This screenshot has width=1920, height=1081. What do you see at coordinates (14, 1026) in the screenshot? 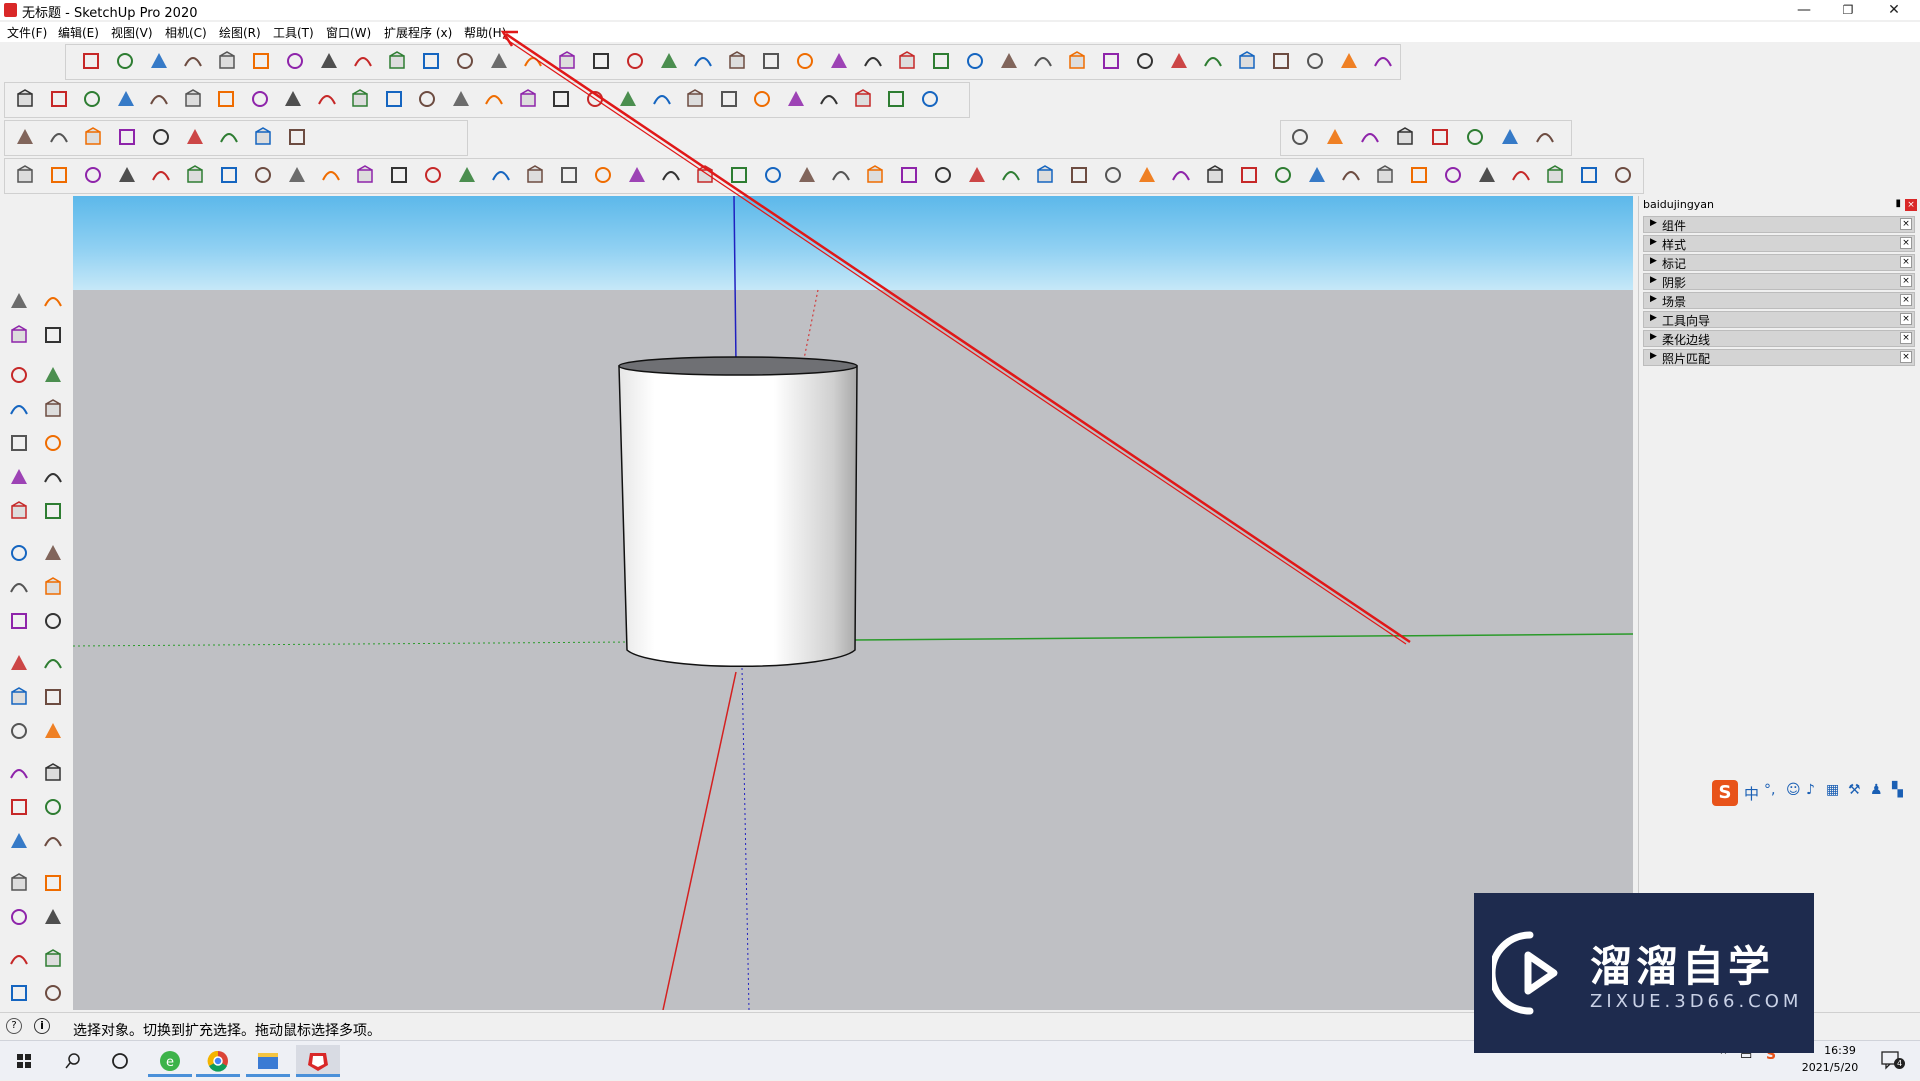
I see `geo-location-icon: ?` at bounding box center [14, 1026].